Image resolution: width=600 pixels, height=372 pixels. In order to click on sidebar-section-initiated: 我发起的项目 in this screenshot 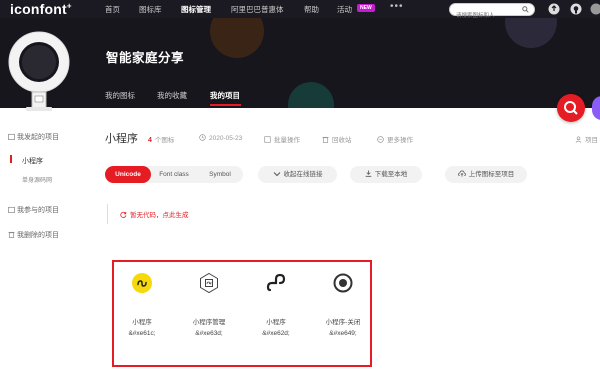, I will do `click(33, 137)`.